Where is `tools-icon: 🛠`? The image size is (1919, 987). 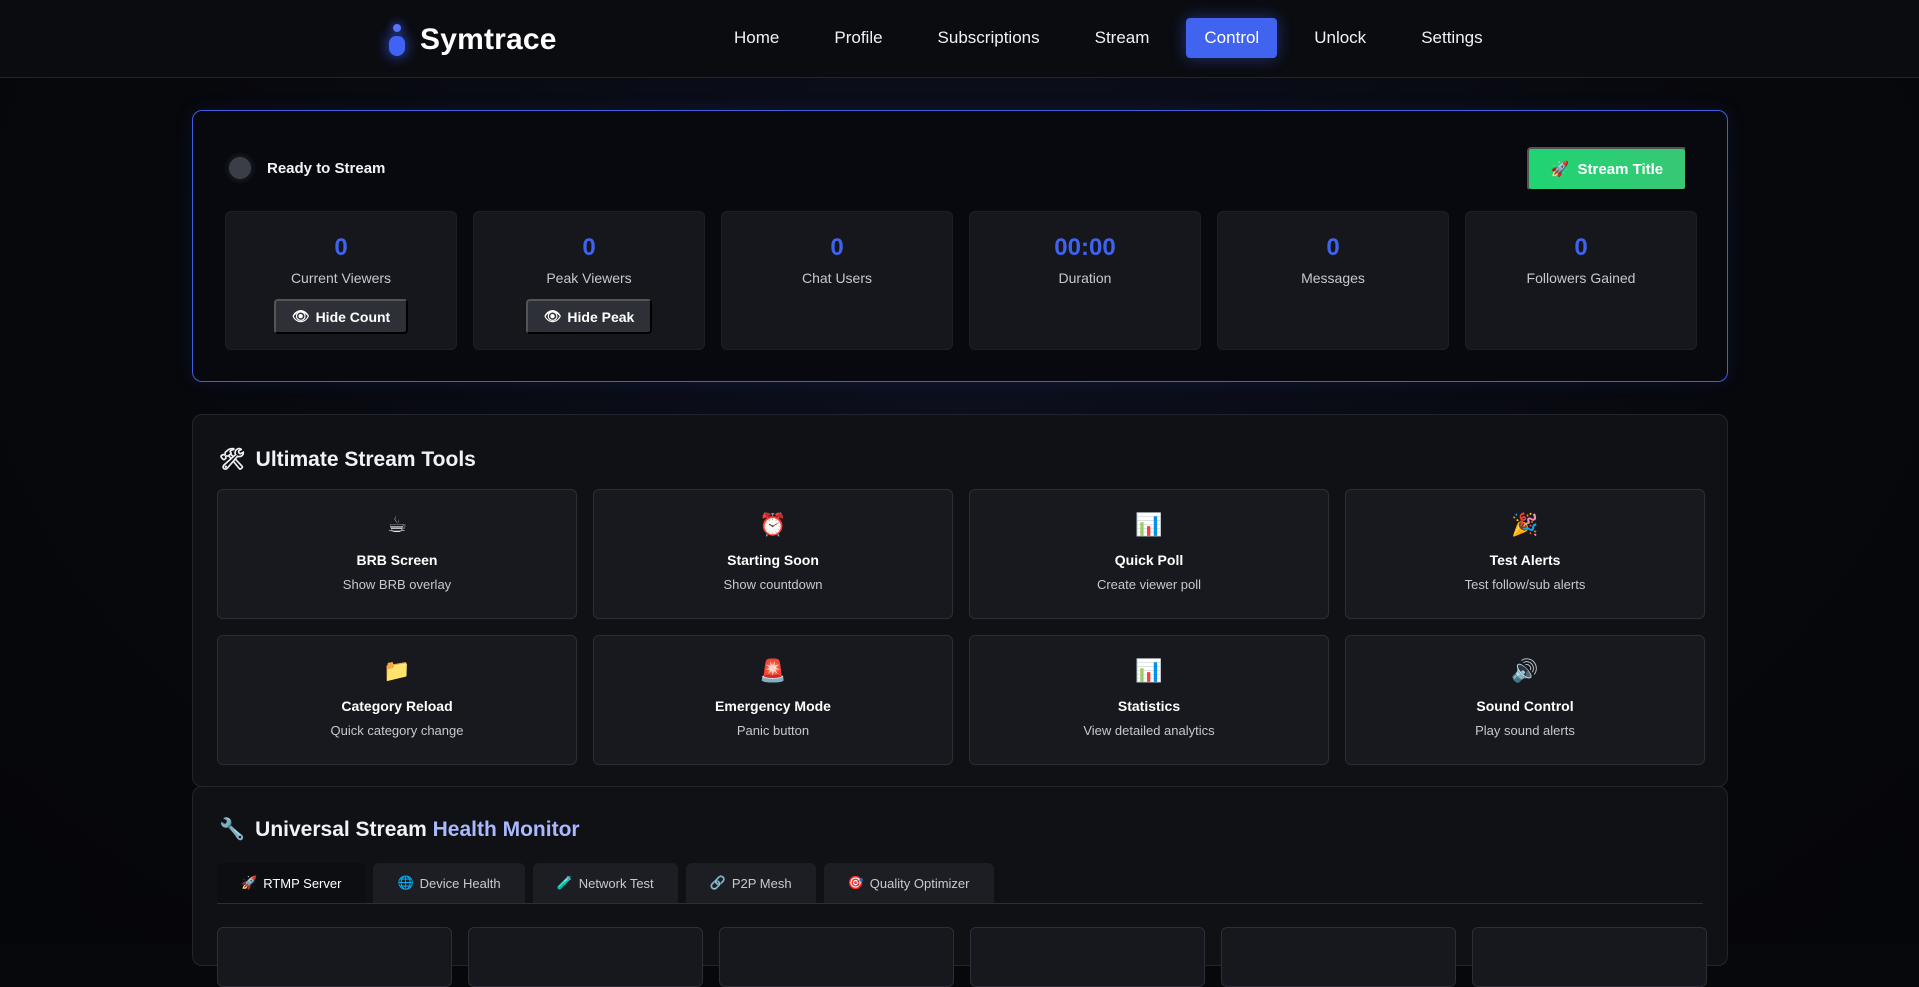
tools-icon: 🛠 is located at coordinates (232, 459).